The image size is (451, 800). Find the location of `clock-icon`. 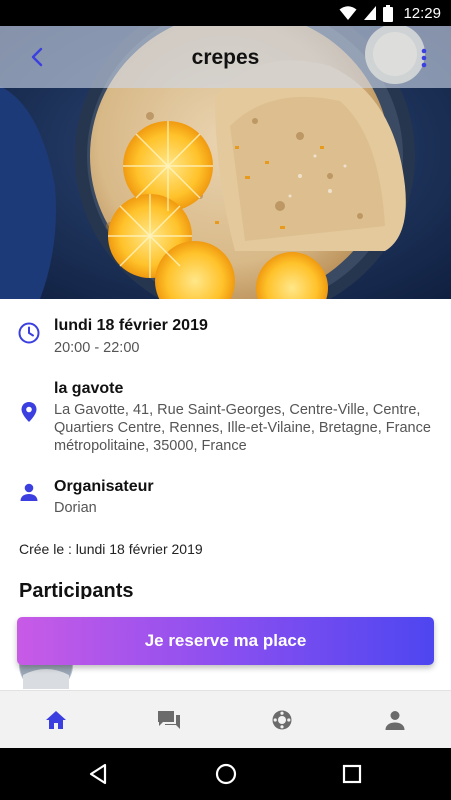

clock-icon is located at coordinates (29, 333).